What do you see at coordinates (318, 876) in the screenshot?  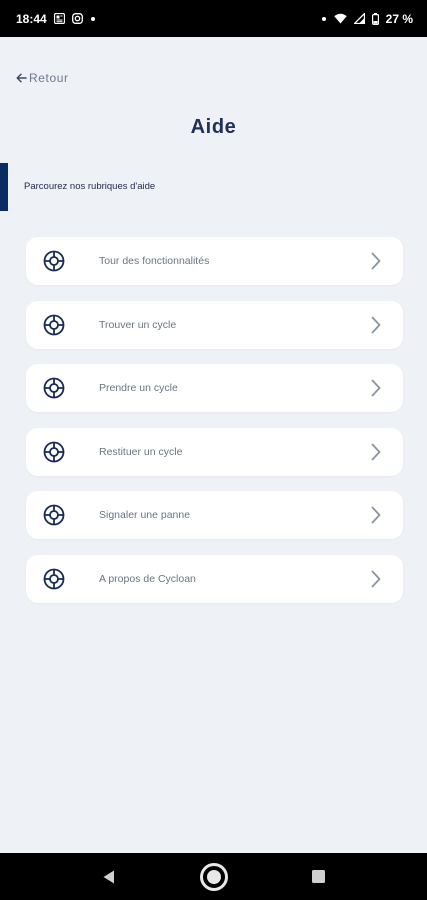 I see `recents-square-icon` at bounding box center [318, 876].